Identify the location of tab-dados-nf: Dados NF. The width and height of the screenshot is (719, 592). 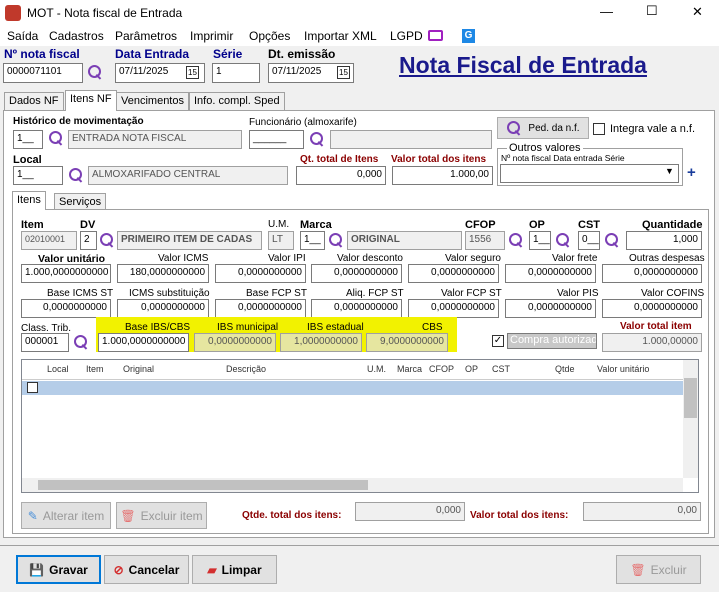
(34, 101).